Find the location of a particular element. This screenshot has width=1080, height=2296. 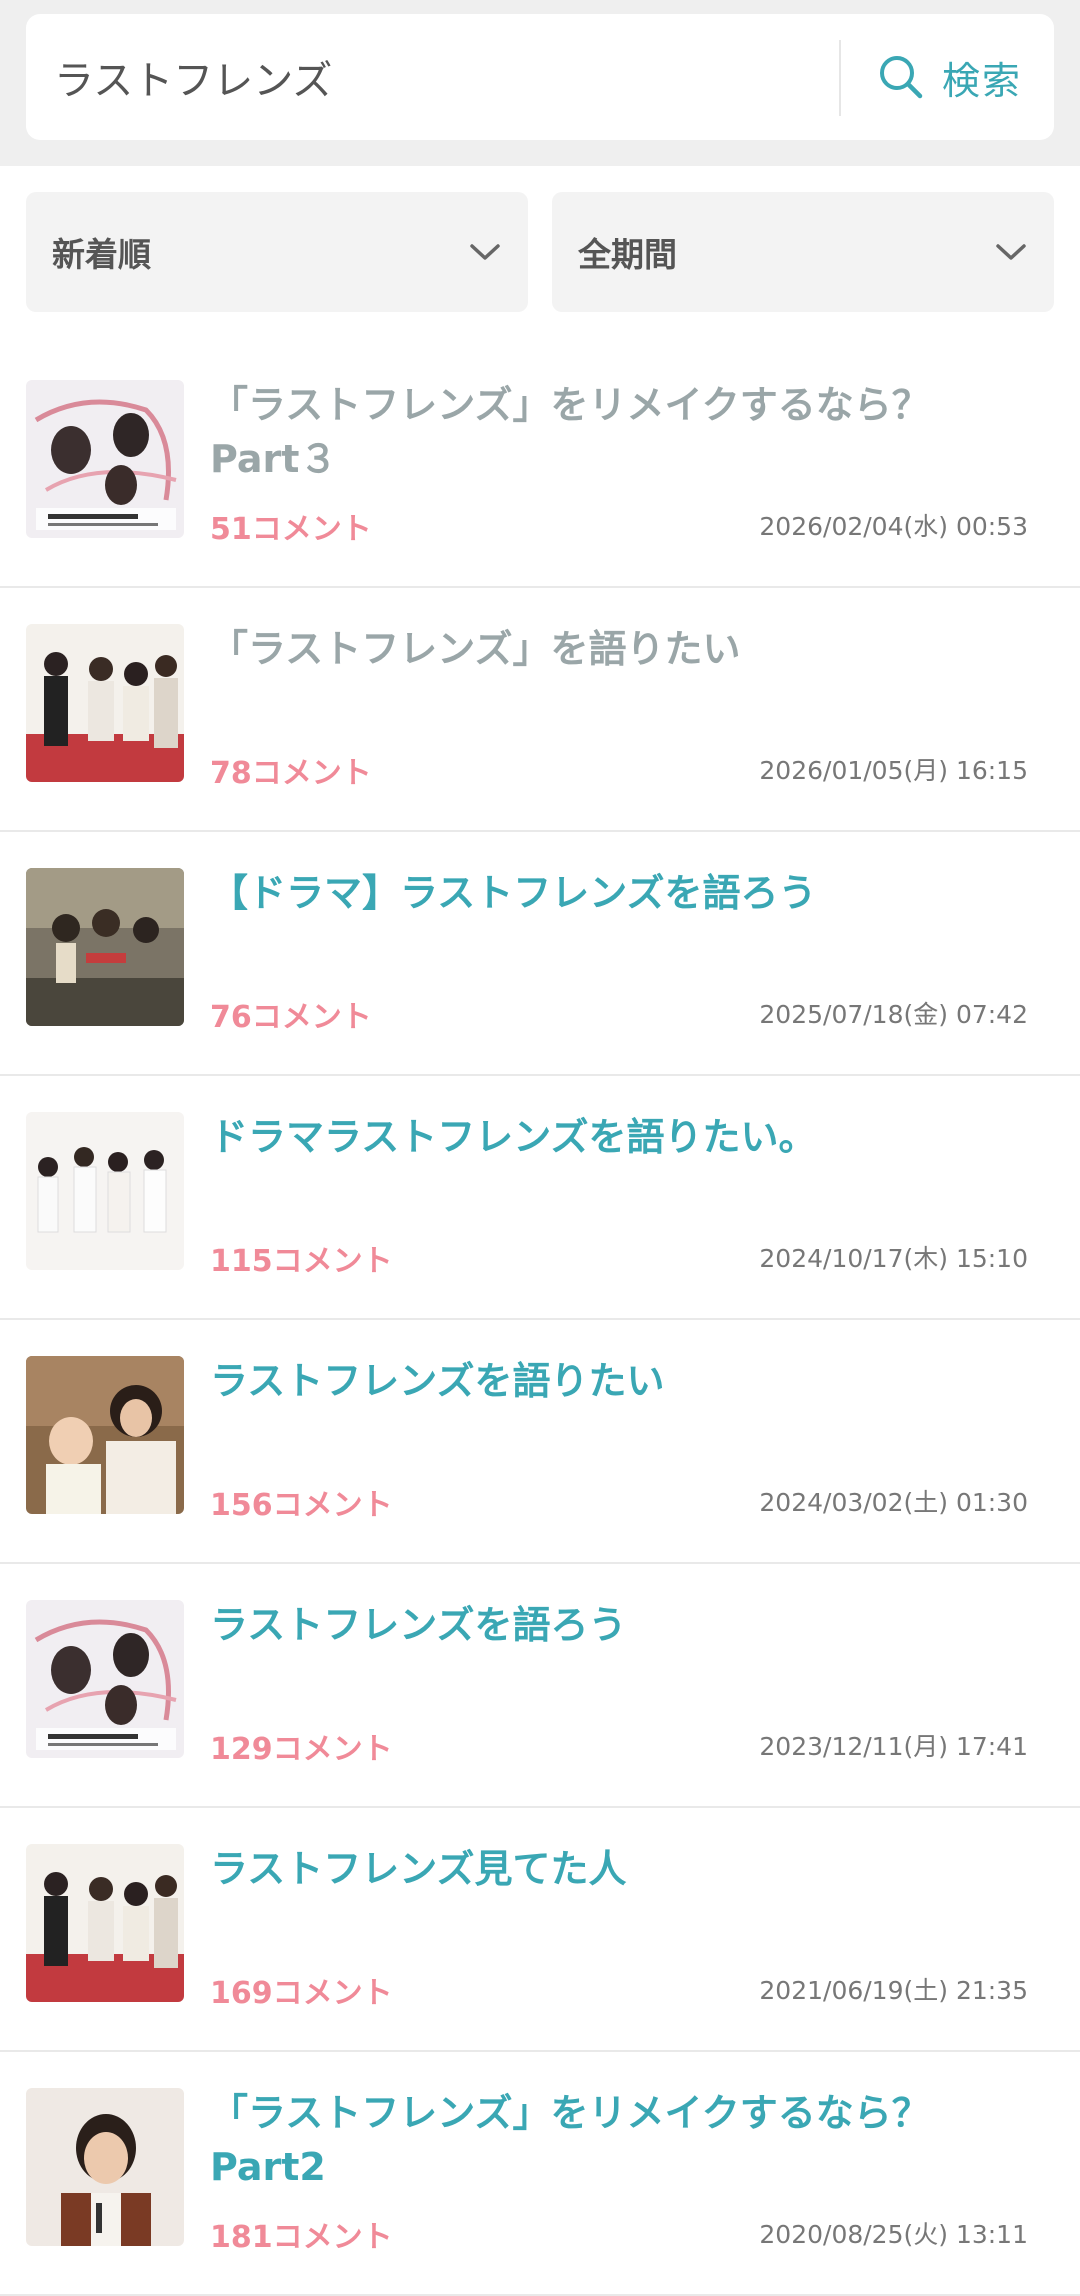

topic-date: 2020/08/25(火) 13:11 is located at coordinates (893, 2234).